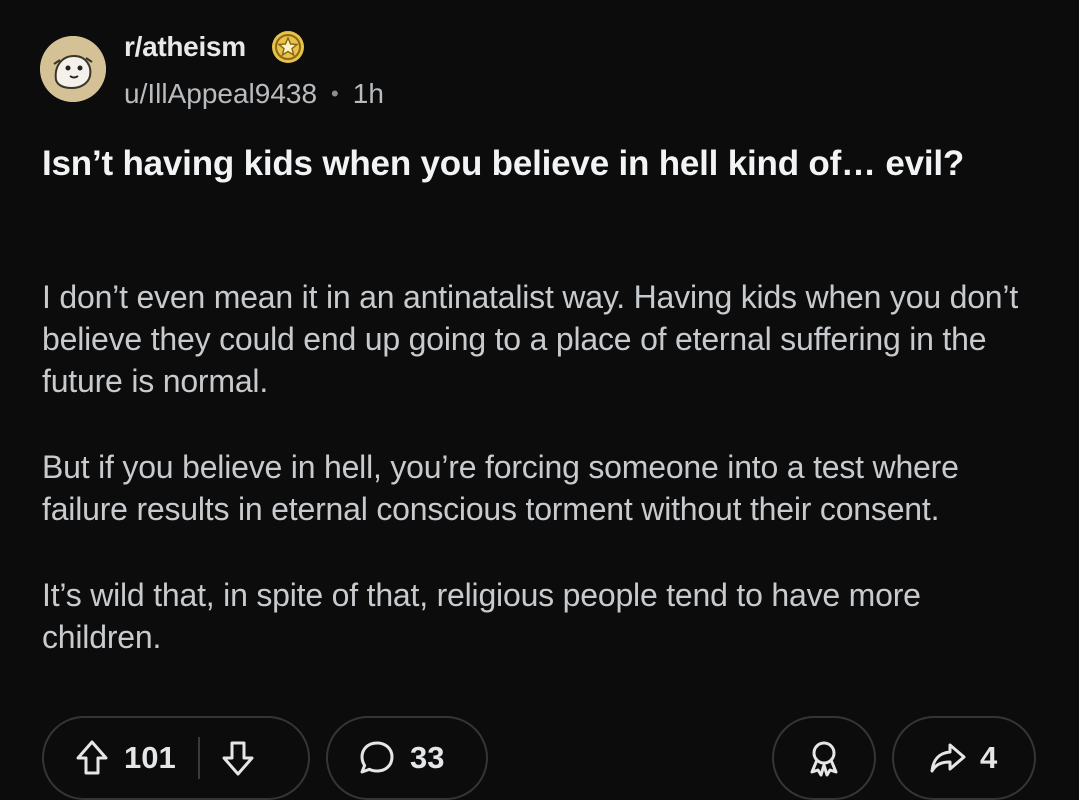 The width and height of the screenshot is (1079, 800). Describe the element at coordinates (324, 70) in the screenshot. I see `post-meta: r/atheism u/IllAppeal9438 • 1h` at that location.